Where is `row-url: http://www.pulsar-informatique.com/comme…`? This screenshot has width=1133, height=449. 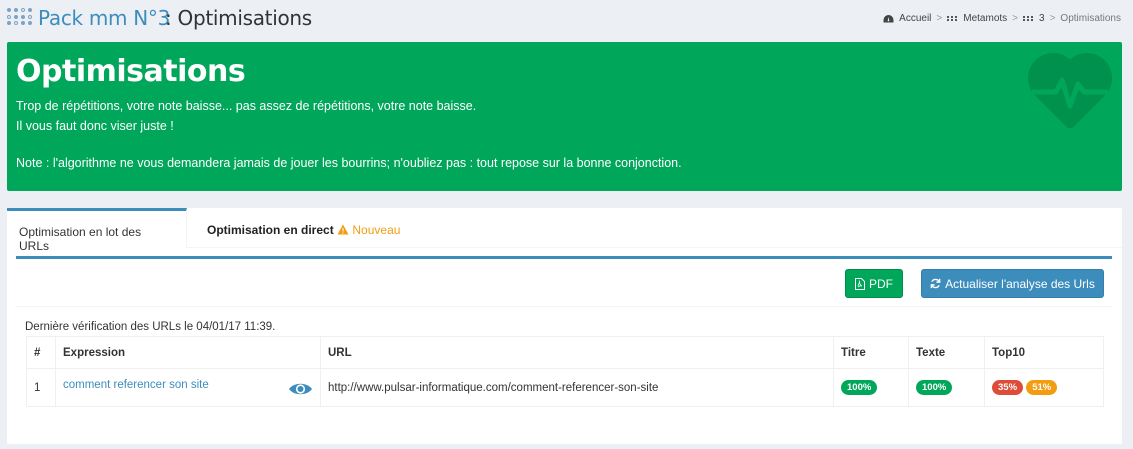
row-url: http://www.pulsar-informatique.com/comme… is located at coordinates (577, 387).